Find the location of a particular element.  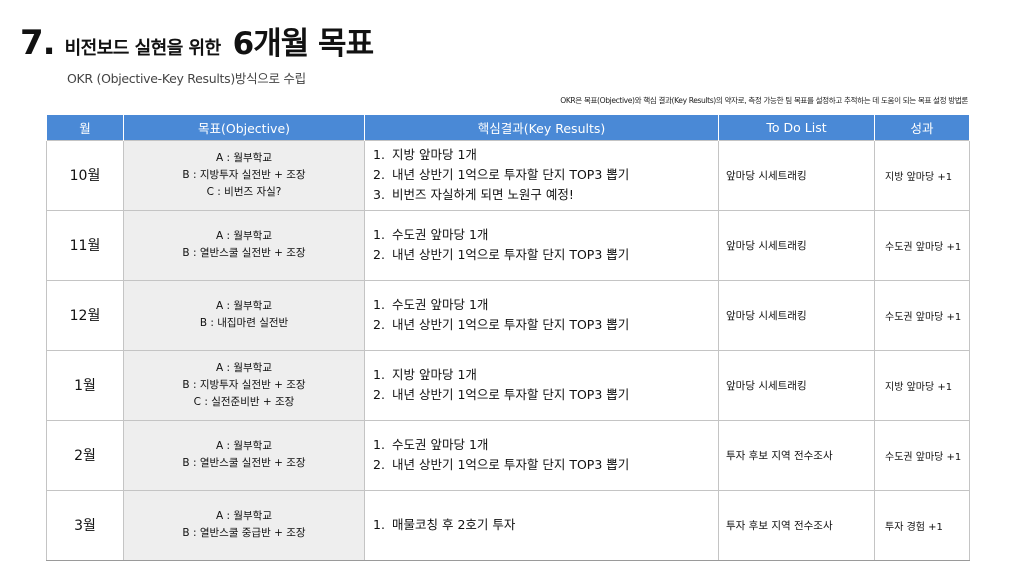

column-header-objective: 목표(Objective) is located at coordinates (244, 127).